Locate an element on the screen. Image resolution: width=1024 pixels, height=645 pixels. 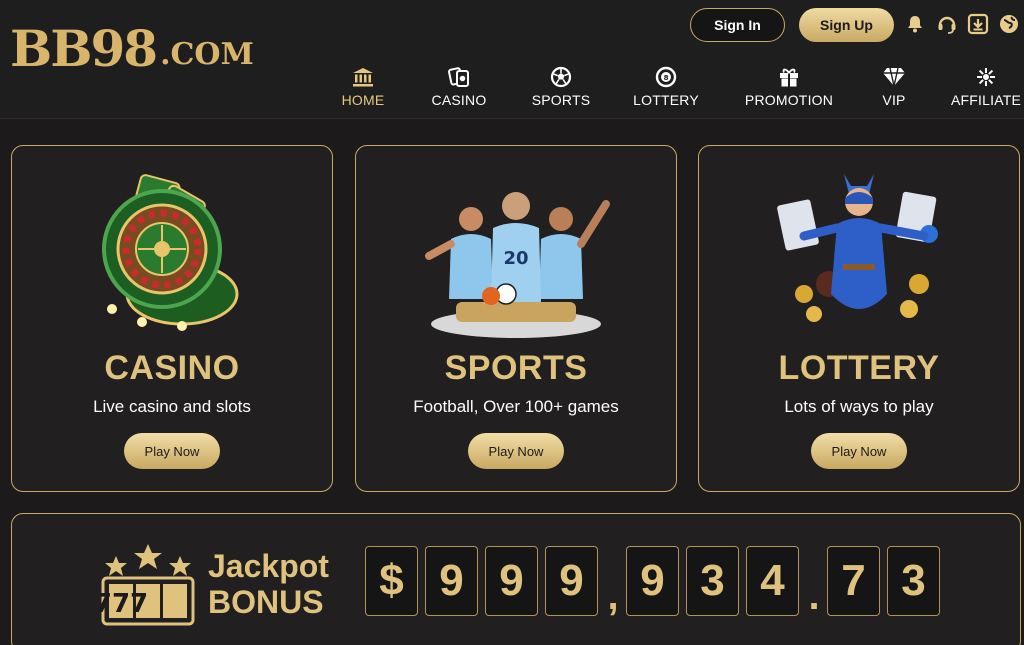
jackpot-title: Jackpot BONUS is located at coordinates (268, 584).